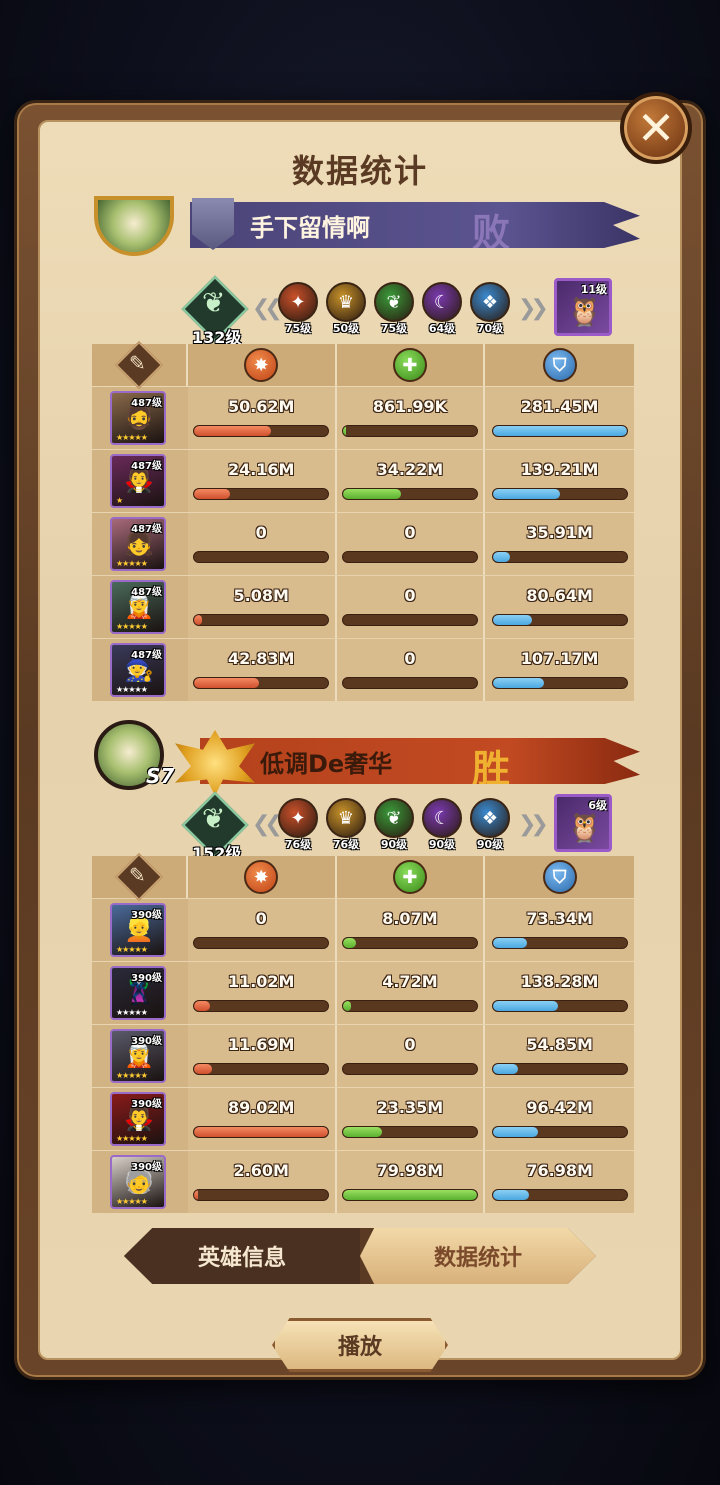 This screenshot has width=720, height=1485. Describe the element at coordinates (559, 595) in the screenshot. I see `defense-value: 80.64M` at that location.